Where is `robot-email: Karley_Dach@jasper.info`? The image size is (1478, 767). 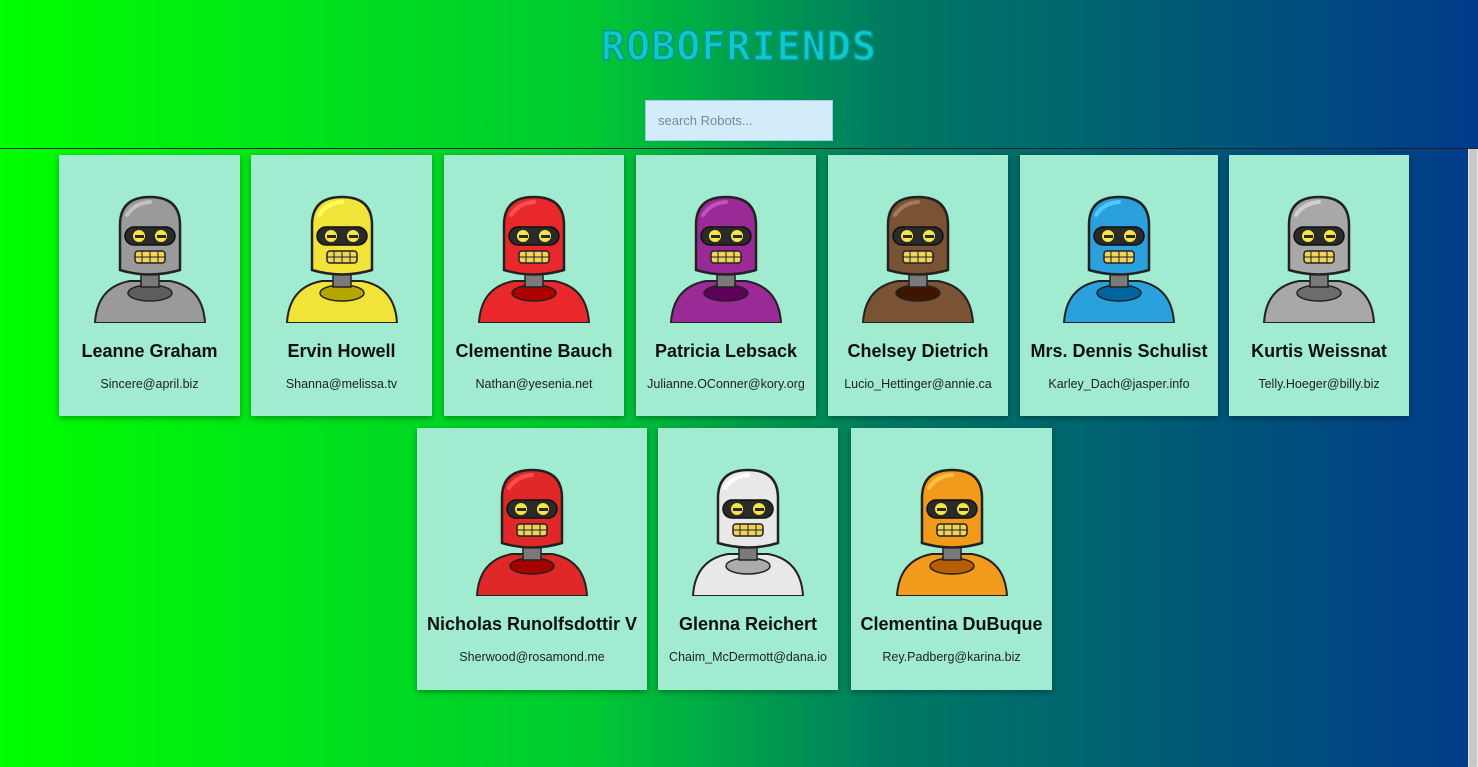
robot-email: Karley_Dach@jasper.info is located at coordinates (1119, 384).